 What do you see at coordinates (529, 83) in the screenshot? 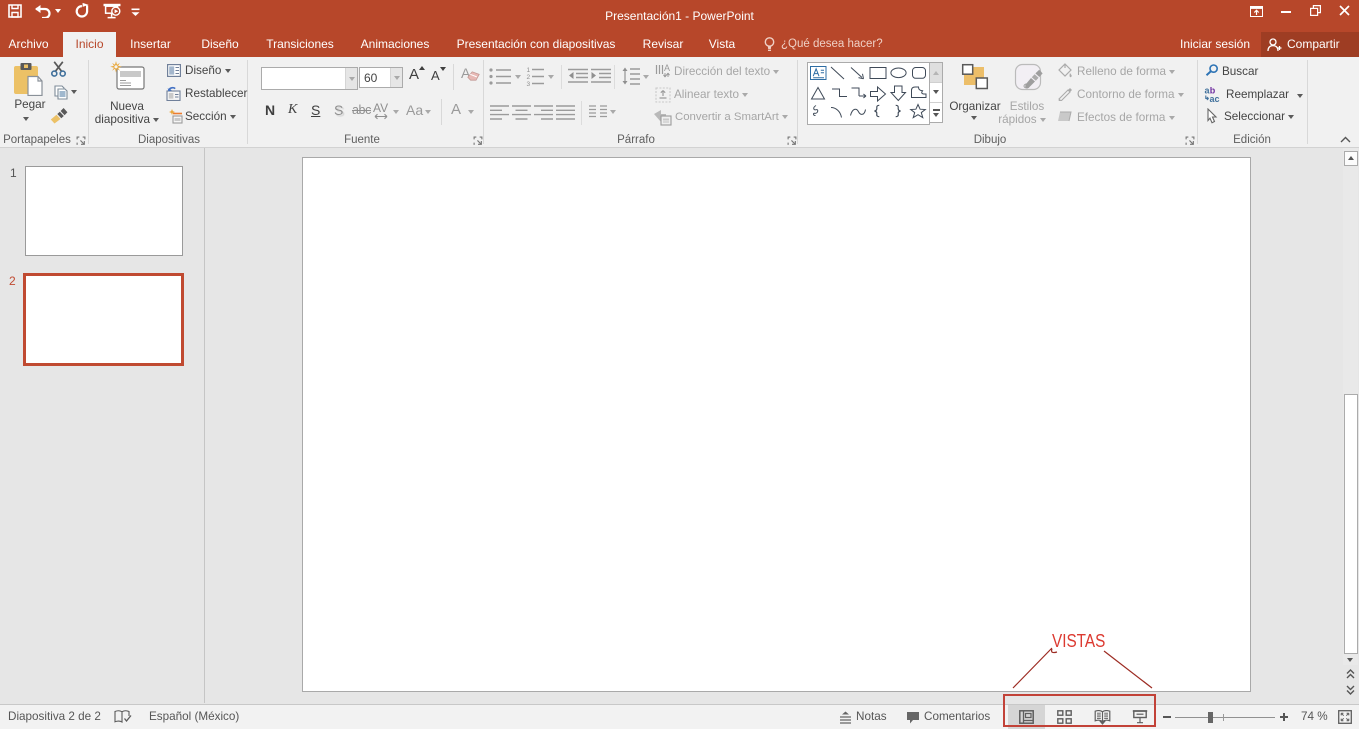
I see `svg-text: 3` at bounding box center [529, 83].